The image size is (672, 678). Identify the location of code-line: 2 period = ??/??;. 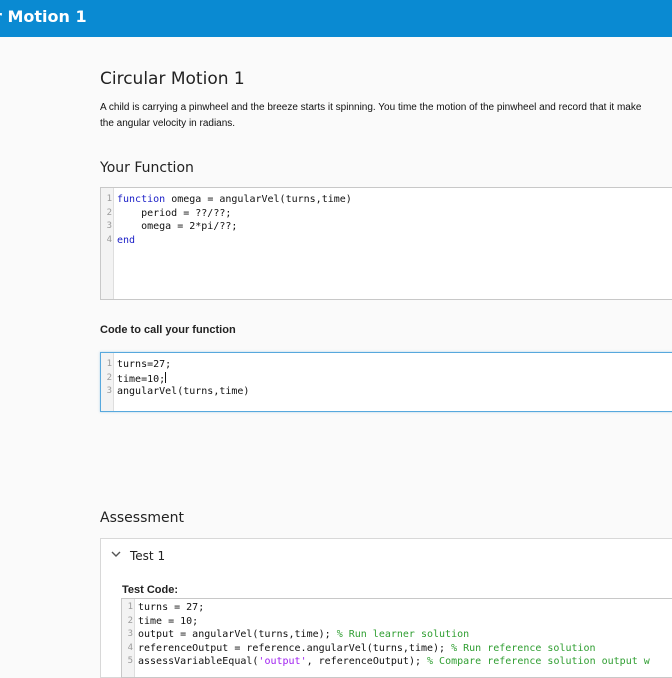
(386, 214).